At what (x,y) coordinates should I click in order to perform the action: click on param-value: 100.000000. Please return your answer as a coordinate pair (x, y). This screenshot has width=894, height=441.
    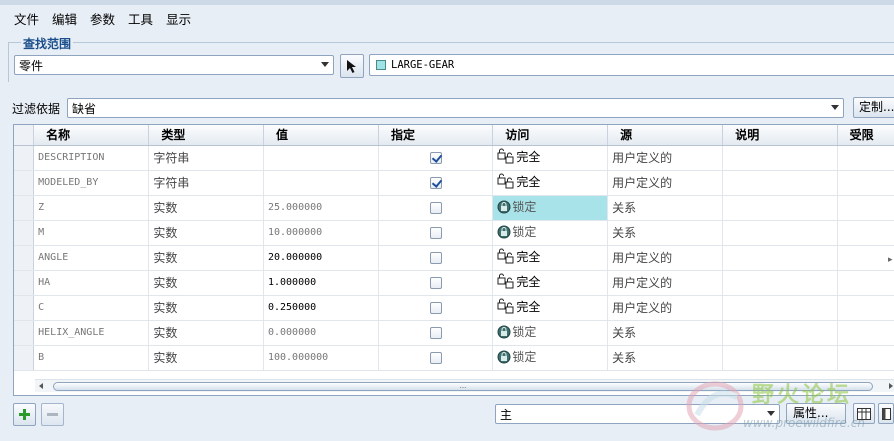
    Looking at the image, I should click on (321, 358).